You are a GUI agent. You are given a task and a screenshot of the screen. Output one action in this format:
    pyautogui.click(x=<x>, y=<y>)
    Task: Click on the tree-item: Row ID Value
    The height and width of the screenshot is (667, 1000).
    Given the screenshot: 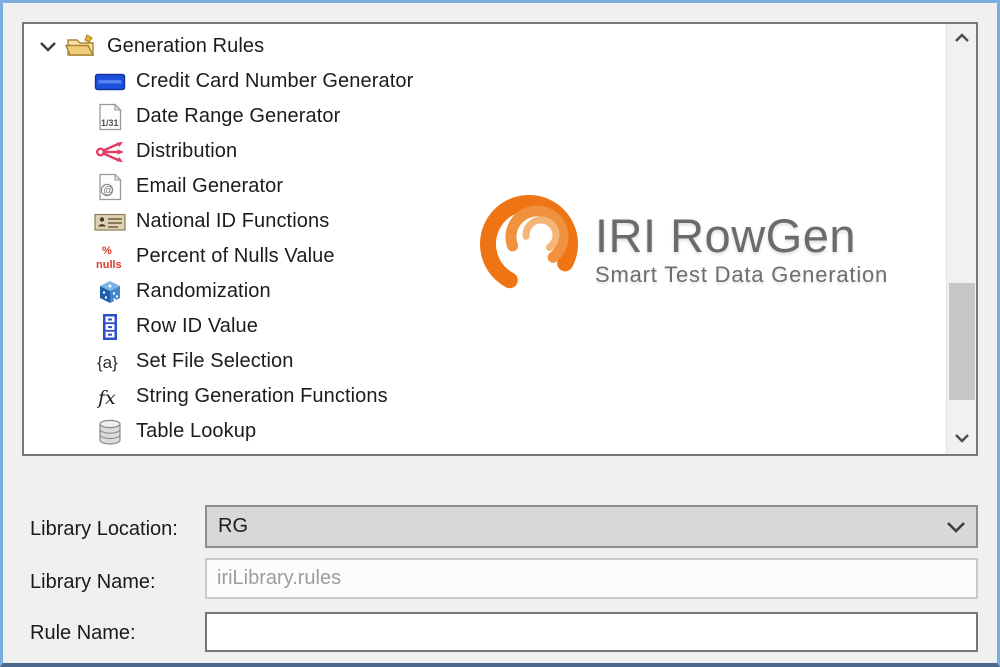 What is the action you would take?
    pyautogui.click(x=484, y=326)
    